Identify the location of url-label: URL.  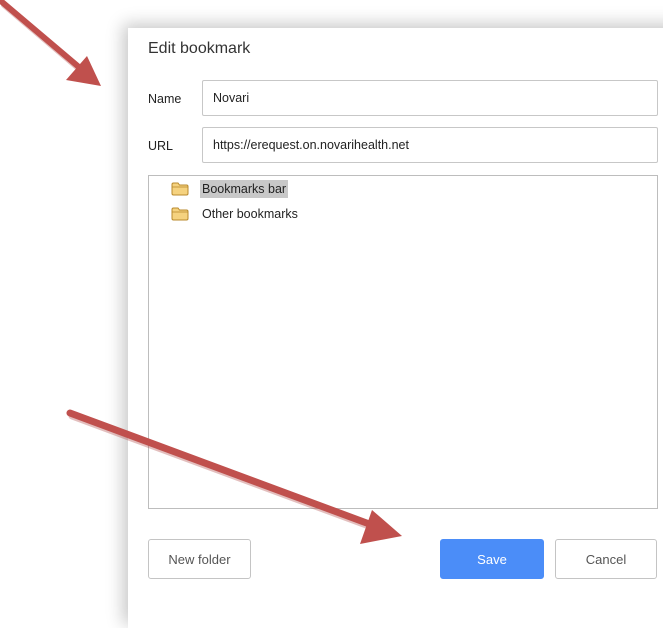
(161, 146).